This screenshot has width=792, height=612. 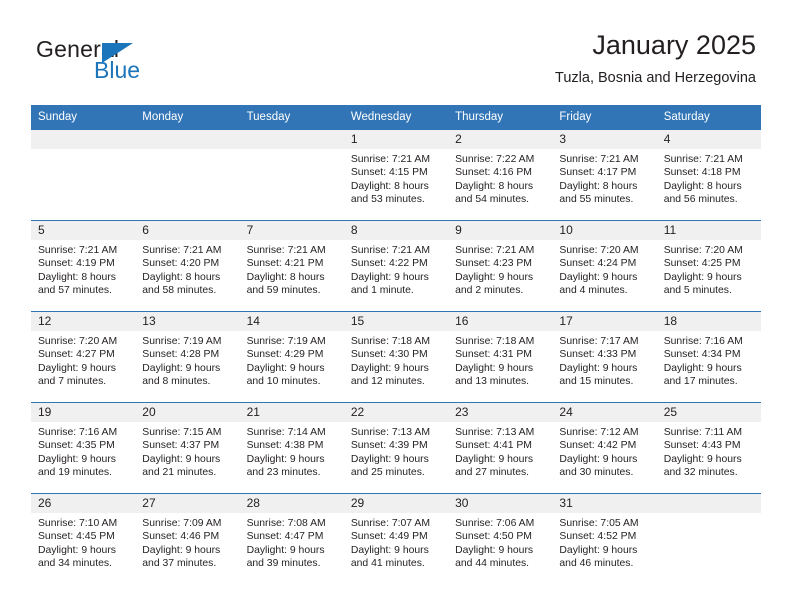 I want to click on day-number: 14, so click(x=291, y=321).